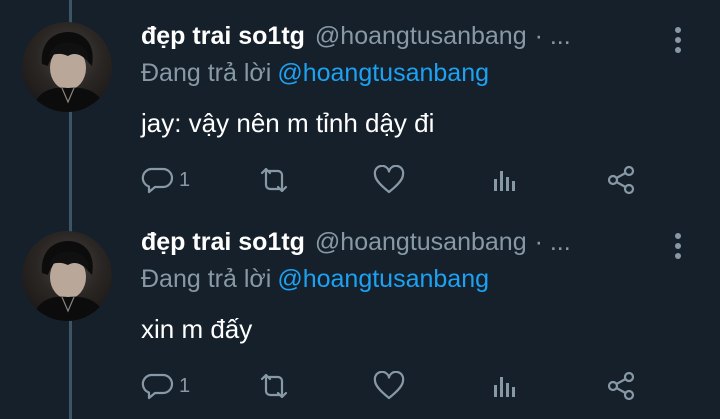 The height and width of the screenshot is (419, 720). What do you see at coordinates (197, 329) in the screenshot?
I see `tweet-text: xin m đấy` at bounding box center [197, 329].